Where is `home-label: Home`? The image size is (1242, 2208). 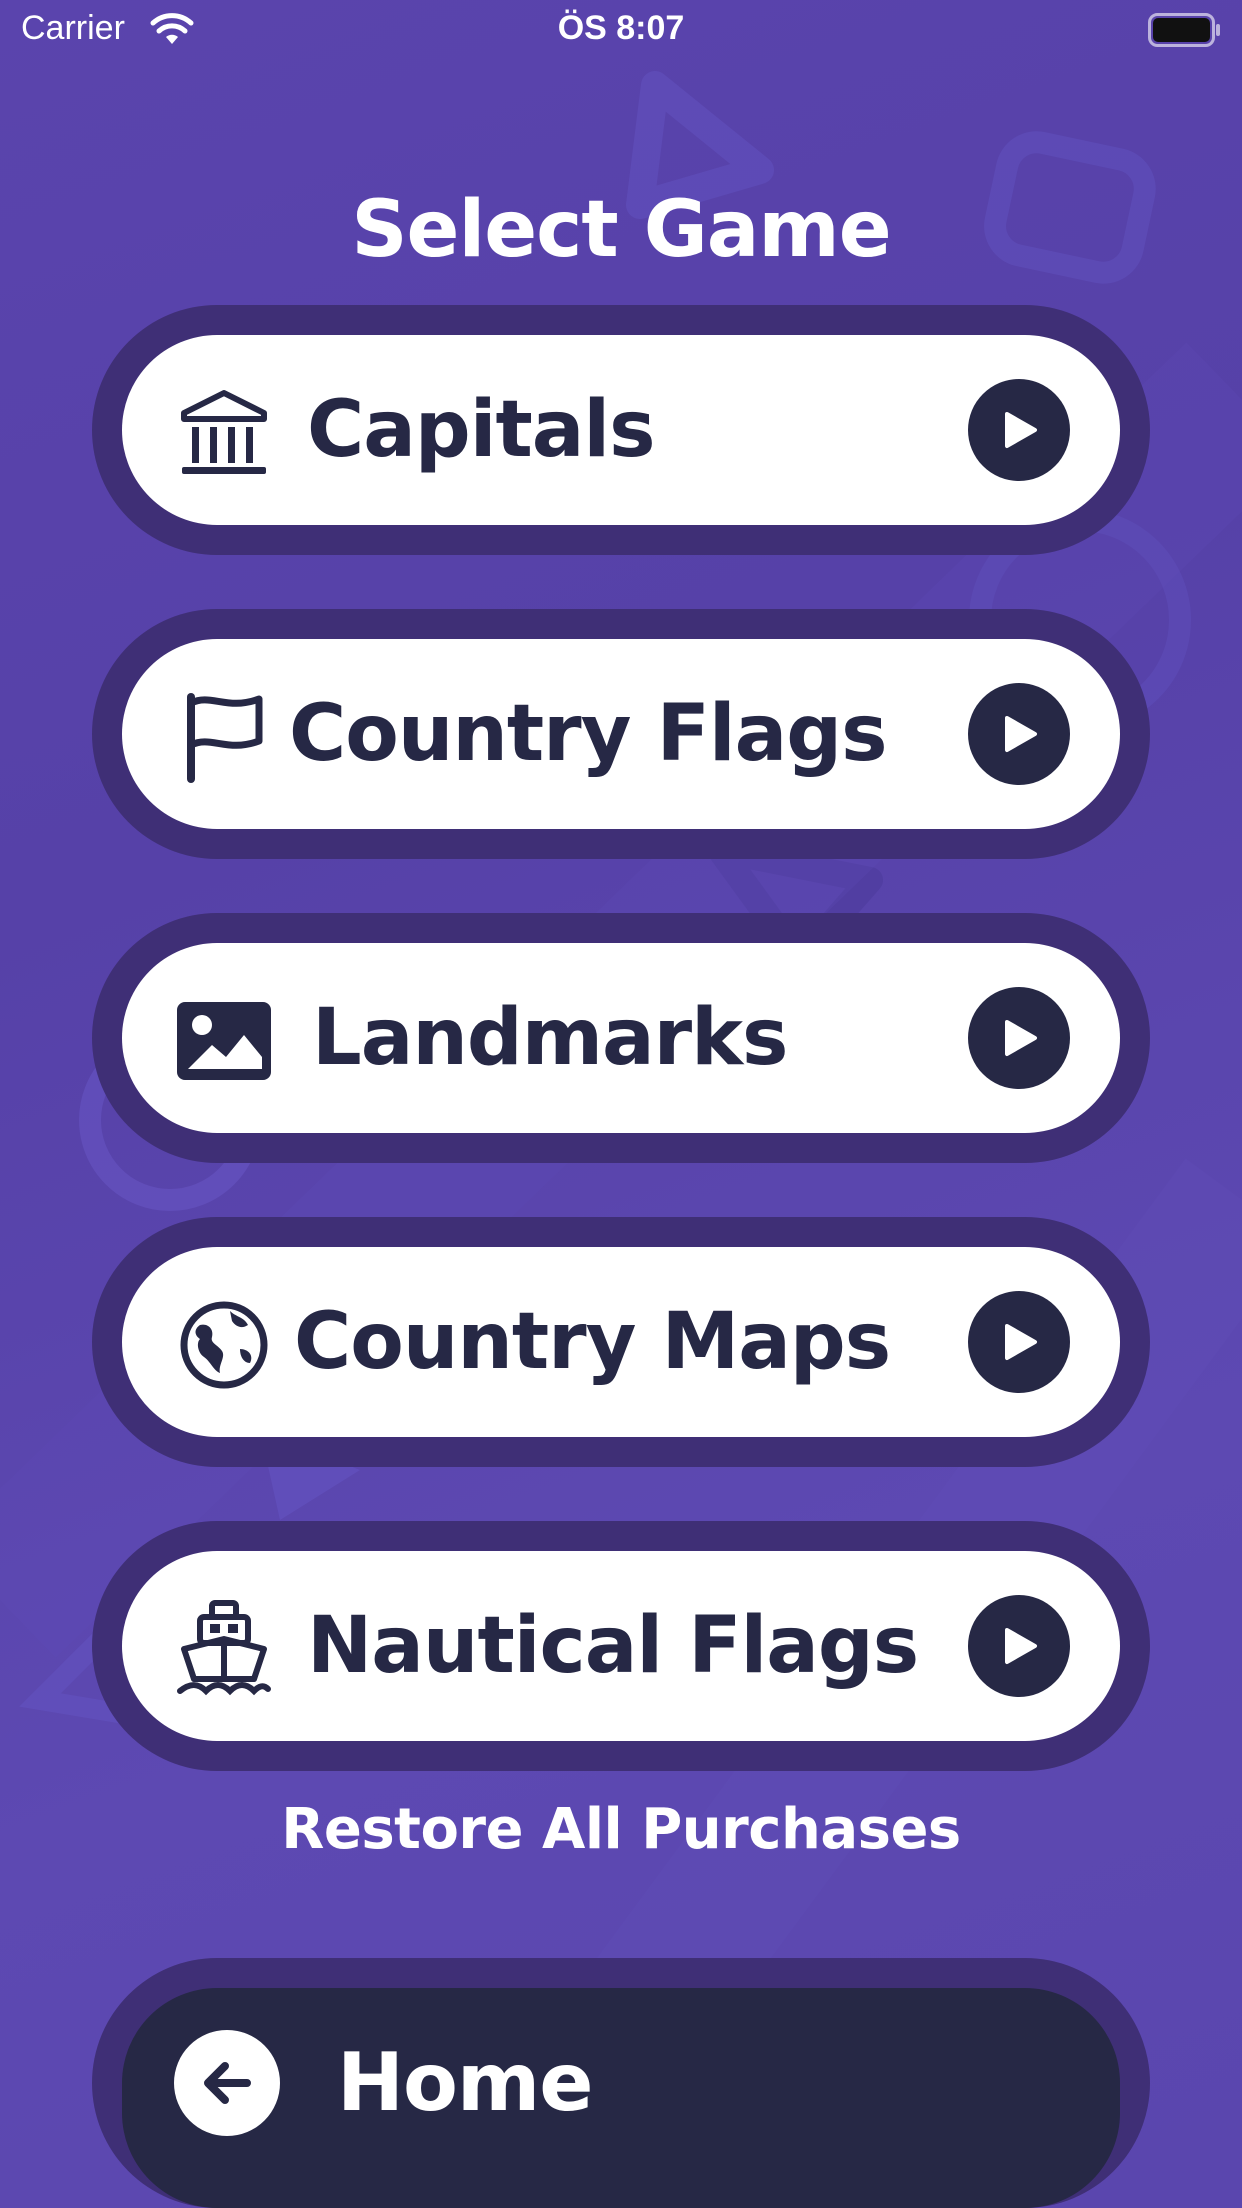 home-label: Home is located at coordinates (465, 2082).